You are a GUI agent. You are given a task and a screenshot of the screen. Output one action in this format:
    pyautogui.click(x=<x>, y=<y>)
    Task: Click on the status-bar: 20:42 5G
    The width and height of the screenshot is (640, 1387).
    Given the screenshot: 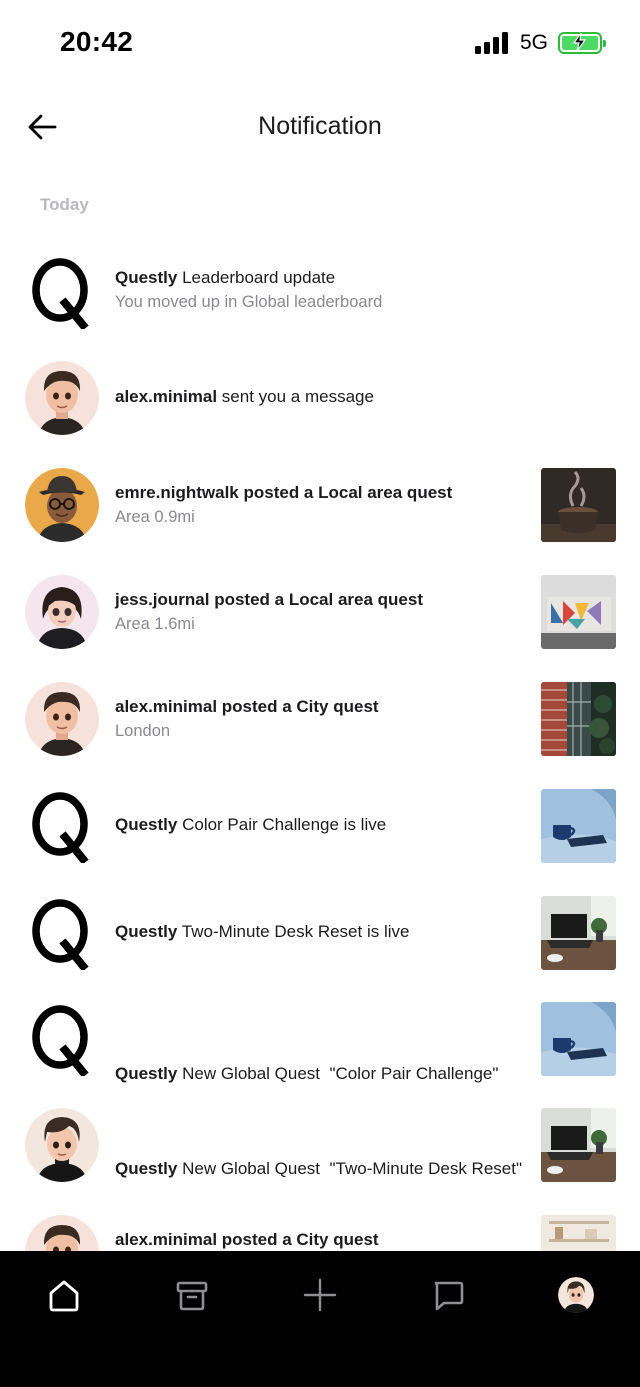 What is the action you would take?
    pyautogui.click(x=320, y=44)
    